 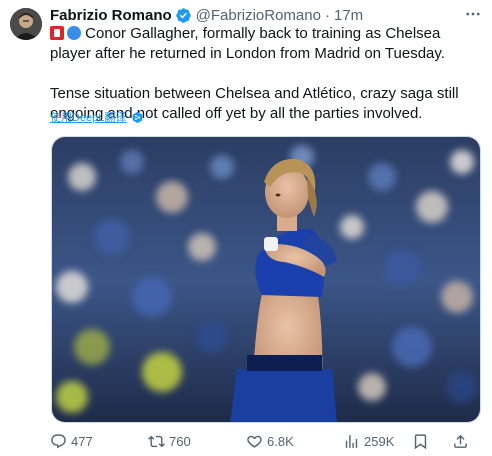 I want to click on tweet-header: Fabrizio Romano @FabrizioRomano · 17m, so click(x=206, y=15).